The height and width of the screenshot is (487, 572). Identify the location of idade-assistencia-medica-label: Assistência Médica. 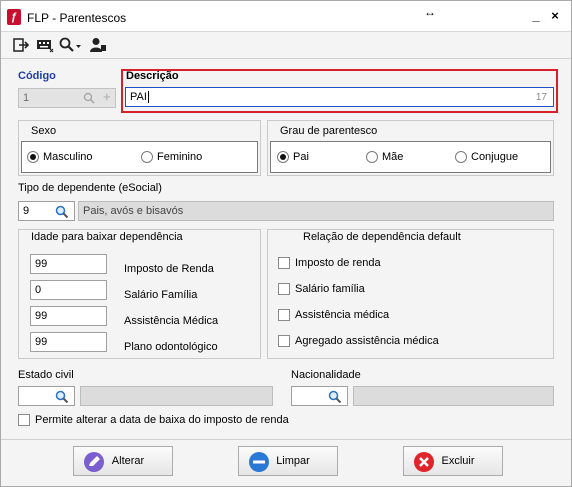
(171, 321).